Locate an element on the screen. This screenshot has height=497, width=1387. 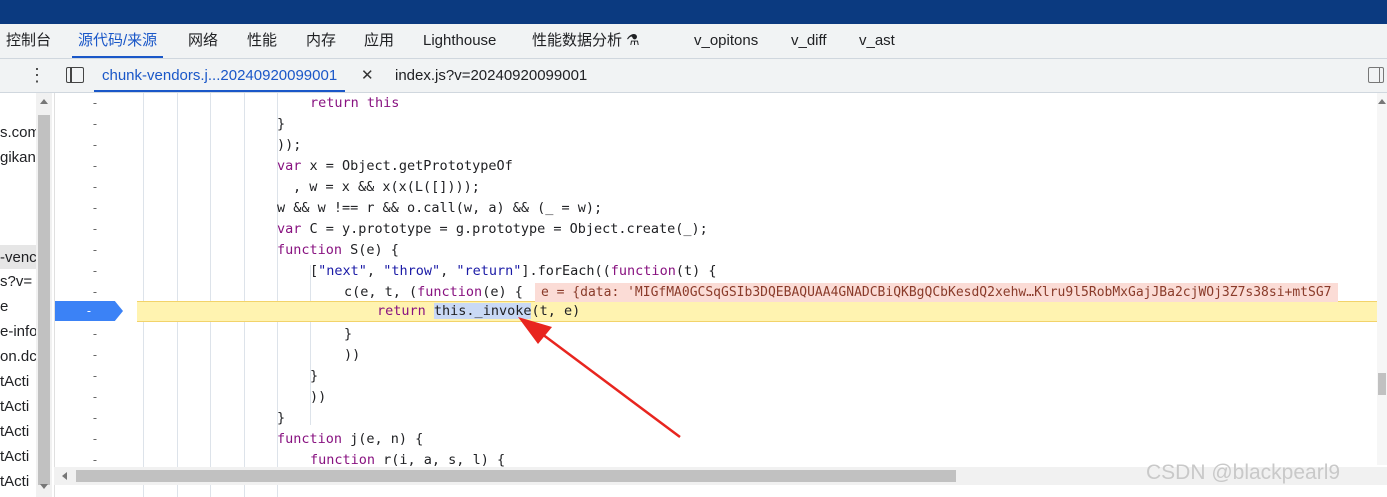
annotation-arrow is located at coordinates (599, 378).